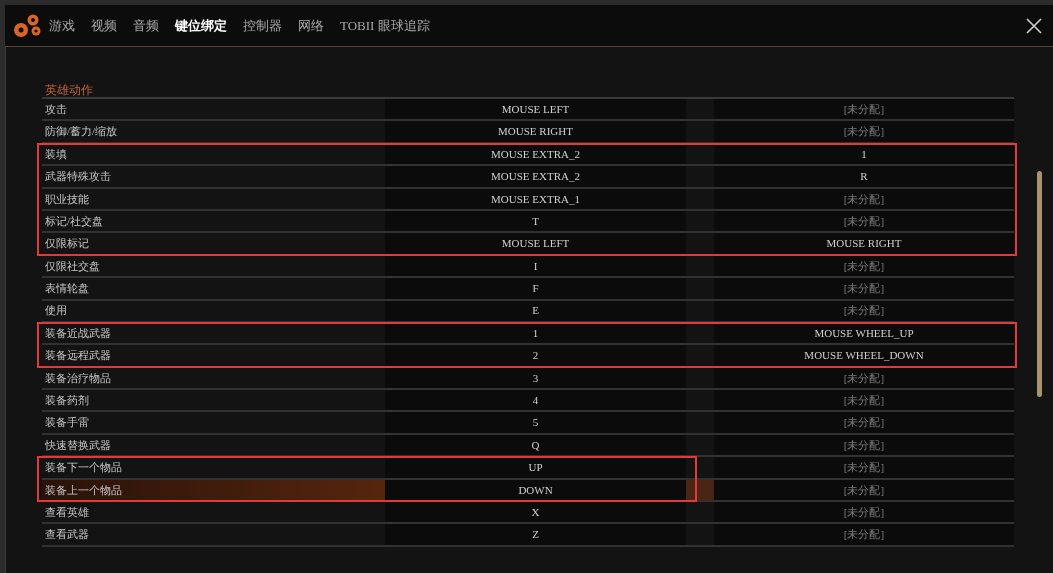  I want to click on action-label: 装备药剂, so click(67, 400).